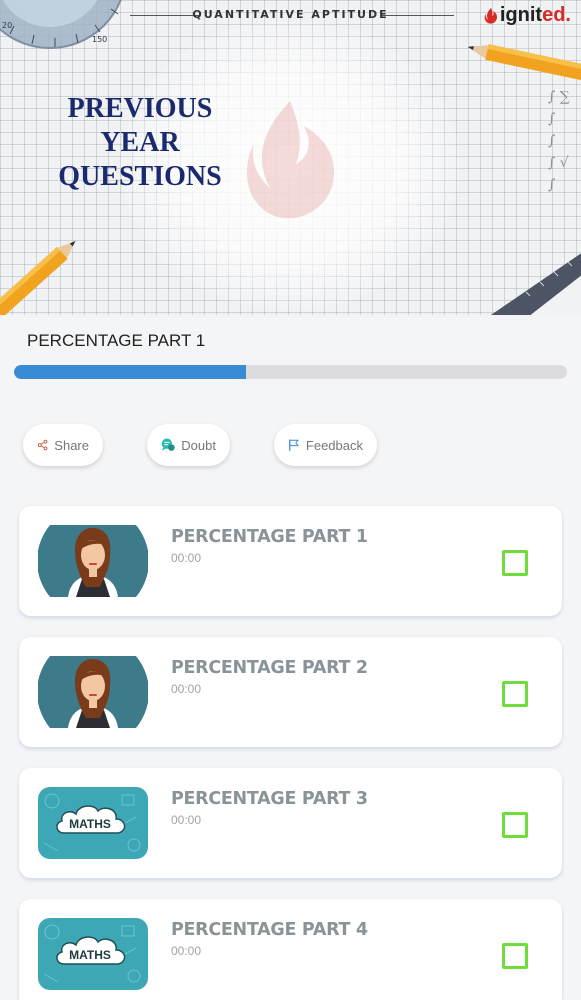  I want to click on brand-name: ignit, so click(521, 15).